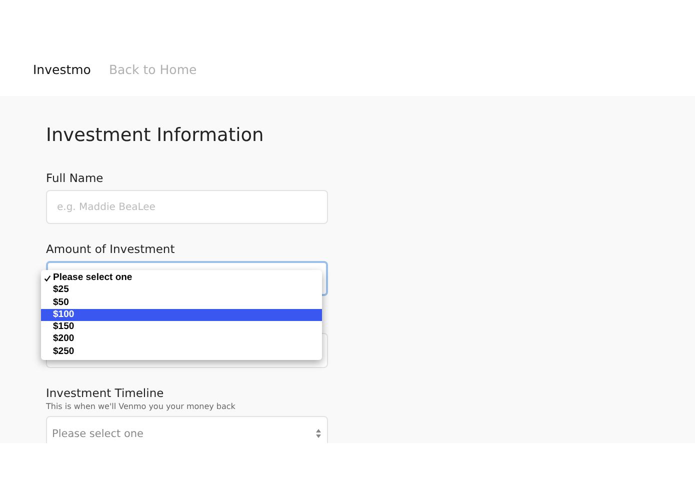  I want to click on dropdown-option: $25, so click(181, 290).